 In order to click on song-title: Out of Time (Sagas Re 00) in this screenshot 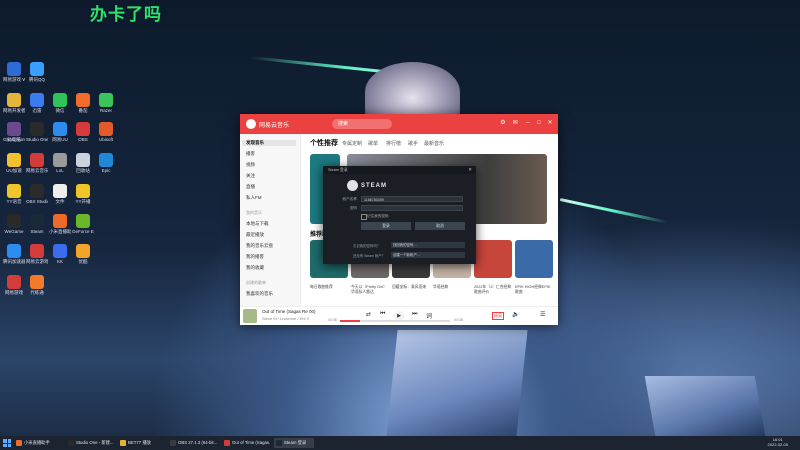, I will do `click(289, 311)`.